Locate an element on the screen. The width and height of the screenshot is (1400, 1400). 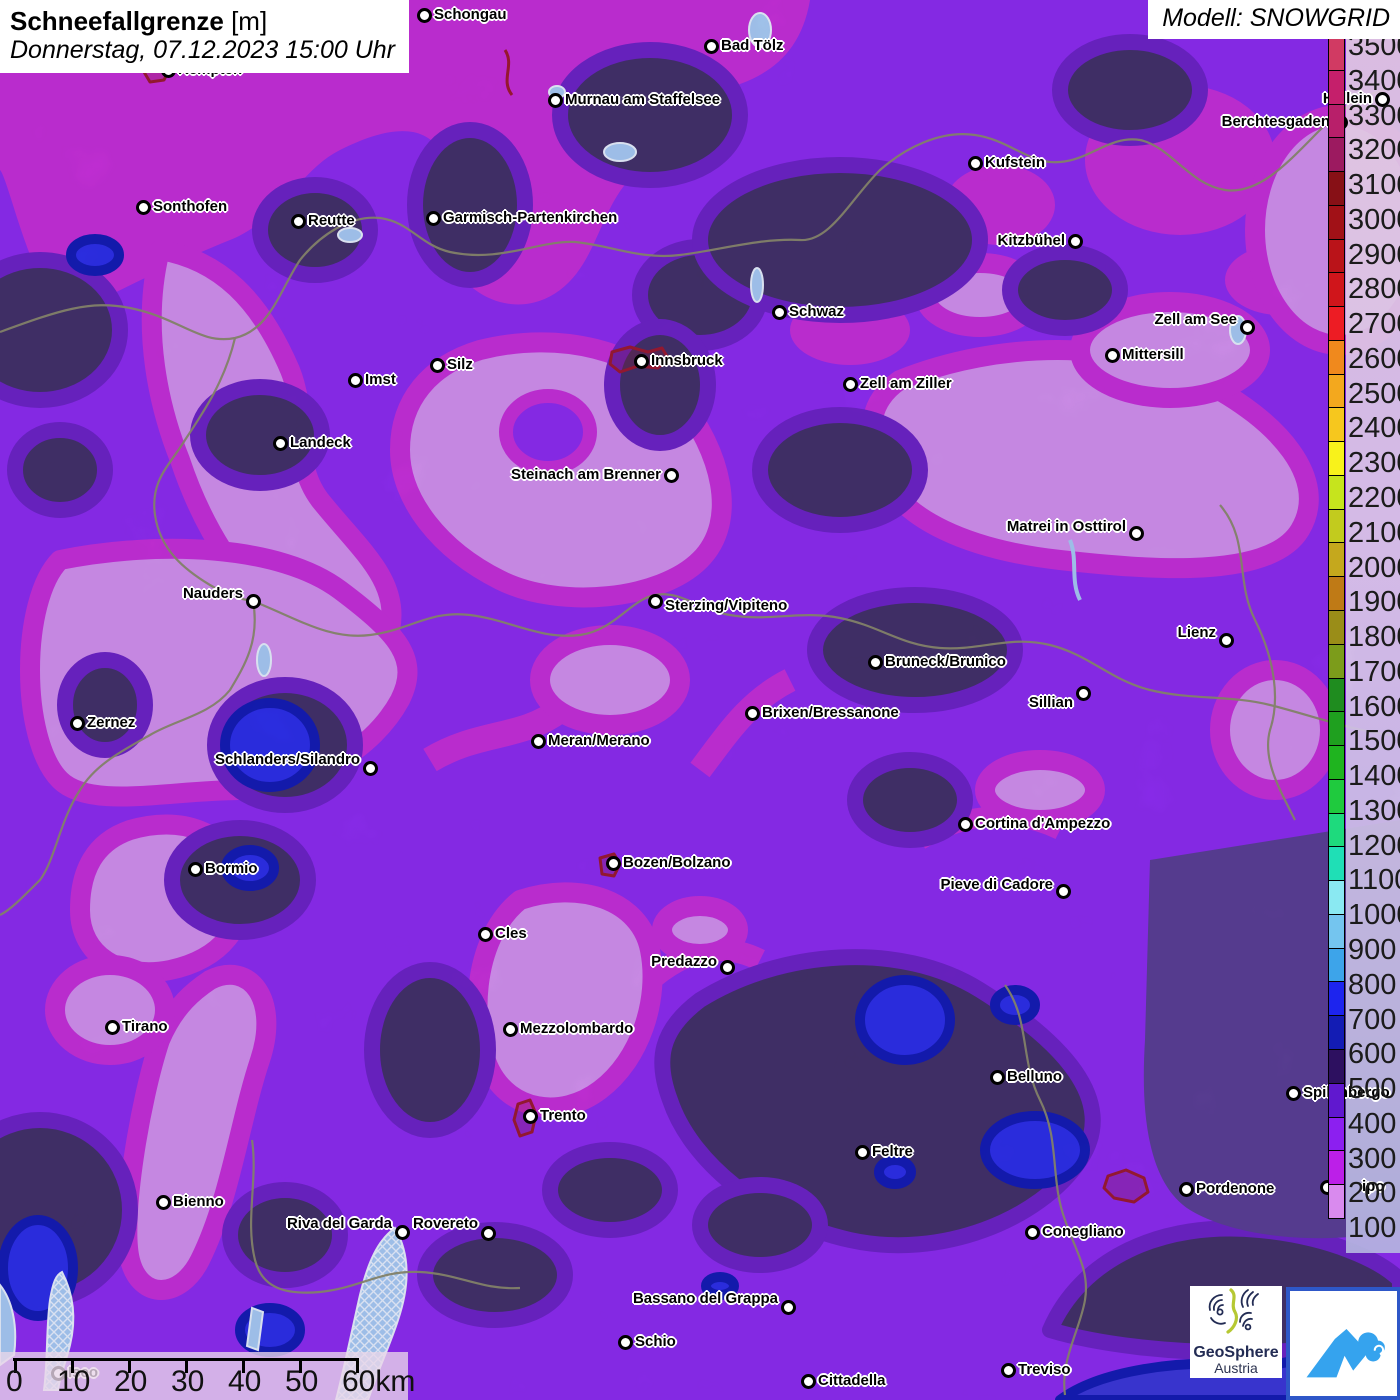
model-label: Modell: SNOWGRID is located at coordinates (1274, 19).